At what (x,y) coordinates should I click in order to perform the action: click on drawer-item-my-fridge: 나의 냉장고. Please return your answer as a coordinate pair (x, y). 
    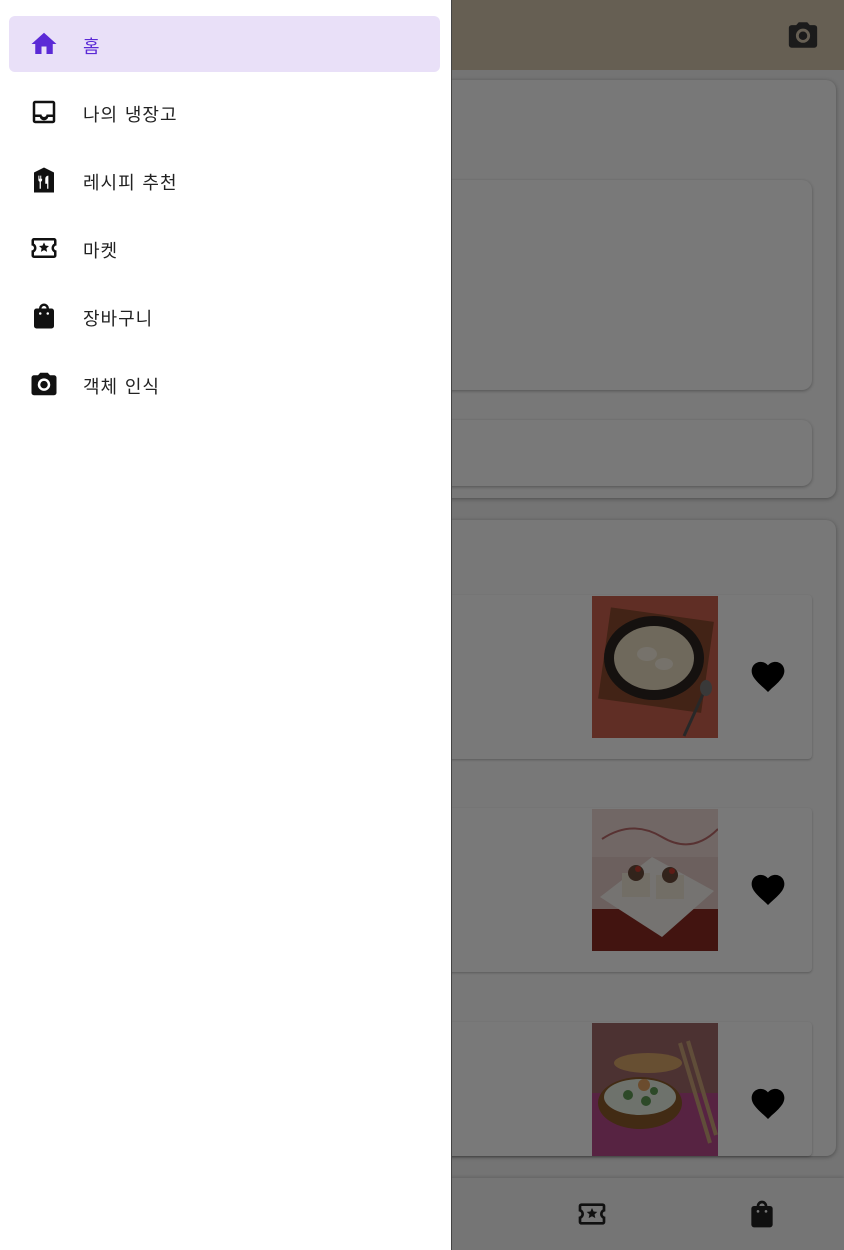
    Looking at the image, I should click on (224, 112).